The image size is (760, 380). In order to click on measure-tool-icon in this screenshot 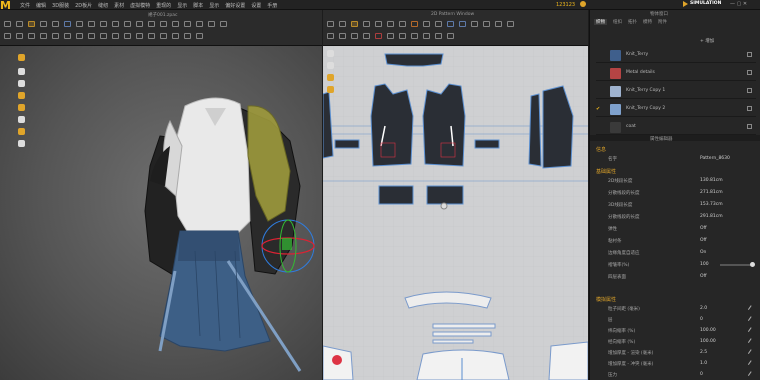, I will do `click(79, 24)`.